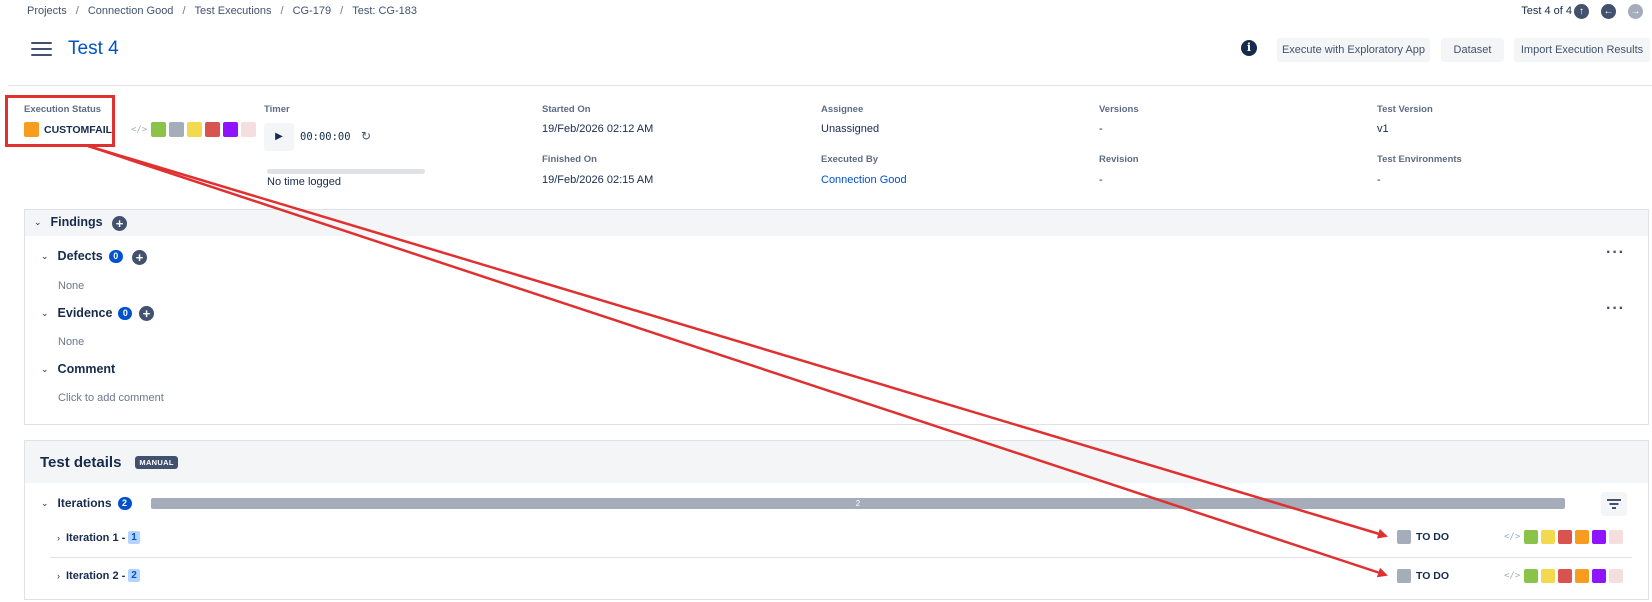  What do you see at coordinates (1423, 576) in the screenshot?
I see `iteration-2-status: TO DO` at bounding box center [1423, 576].